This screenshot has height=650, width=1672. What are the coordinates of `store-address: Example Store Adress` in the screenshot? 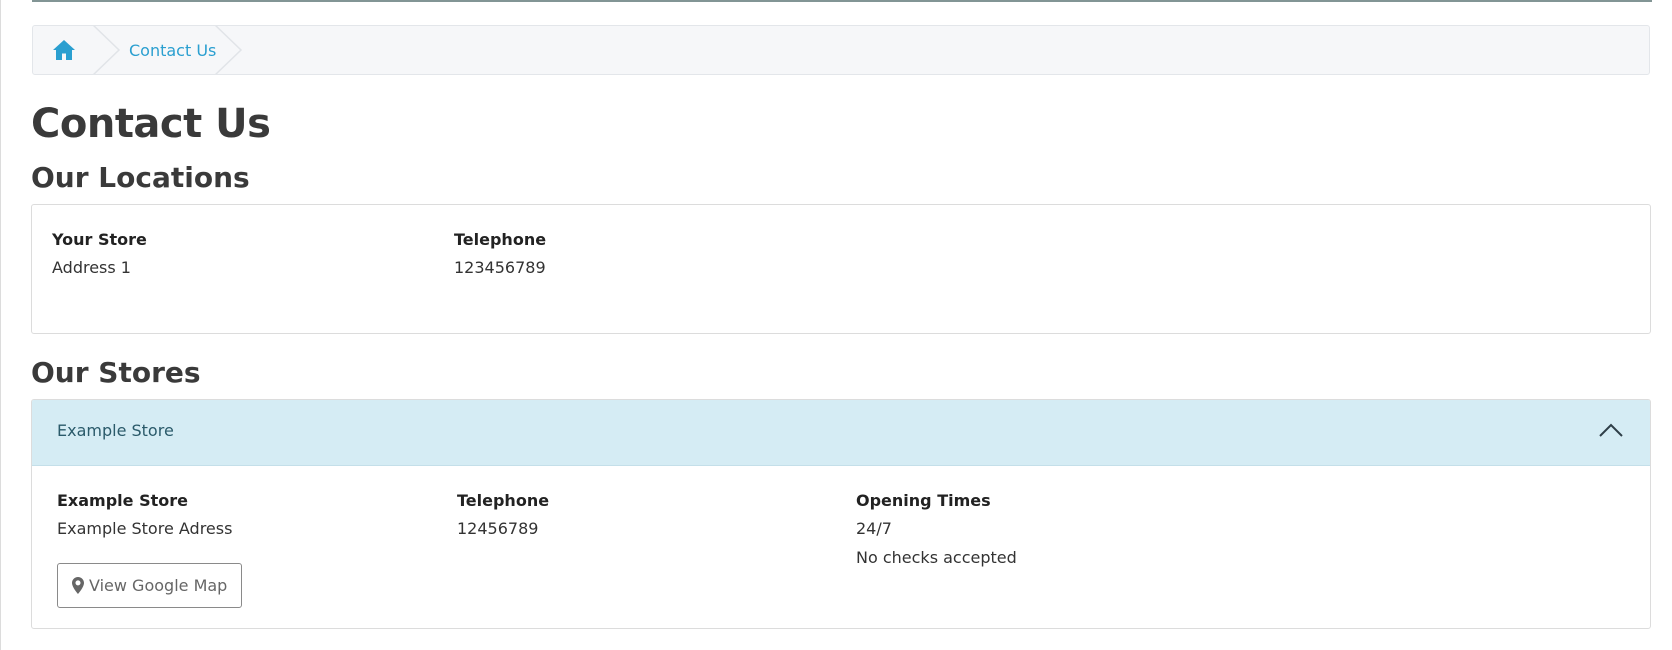 It's located at (145, 528).